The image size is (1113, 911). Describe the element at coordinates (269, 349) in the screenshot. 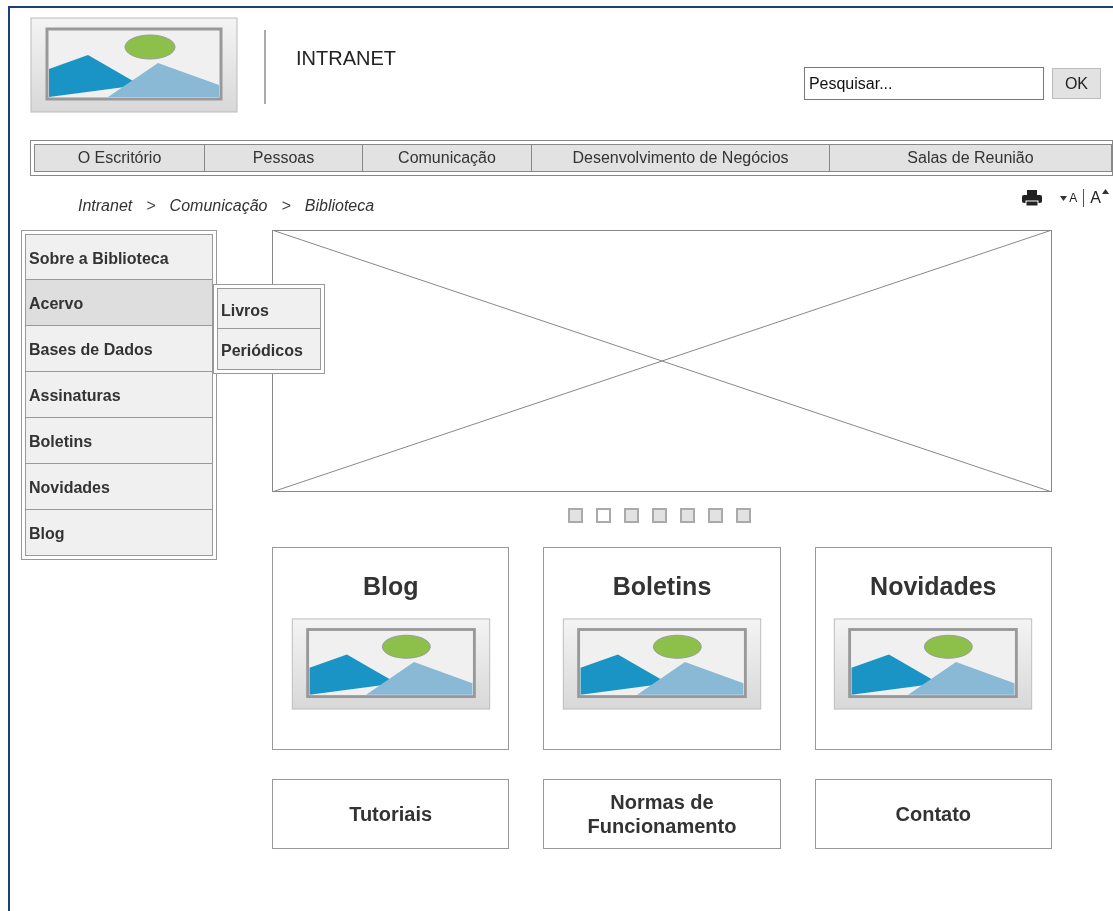

I see `submenu-item: Periódicos` at that location.